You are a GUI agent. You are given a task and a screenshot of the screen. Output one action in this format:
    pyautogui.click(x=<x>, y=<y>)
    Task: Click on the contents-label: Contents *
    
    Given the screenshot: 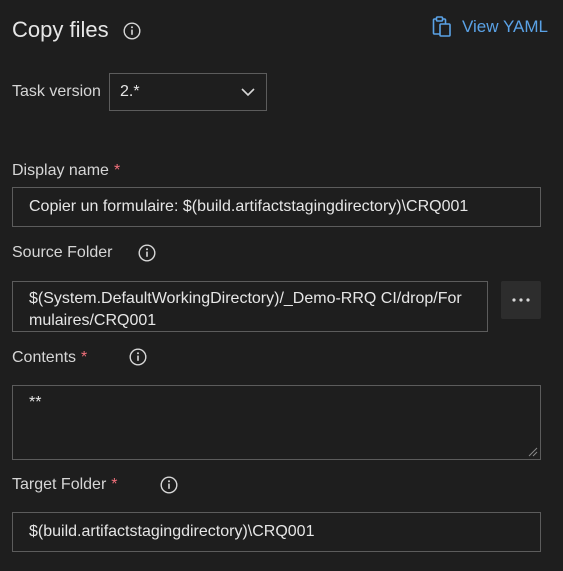 What is the action you would take?
    pyautogui.click(x=49, y=358)
    